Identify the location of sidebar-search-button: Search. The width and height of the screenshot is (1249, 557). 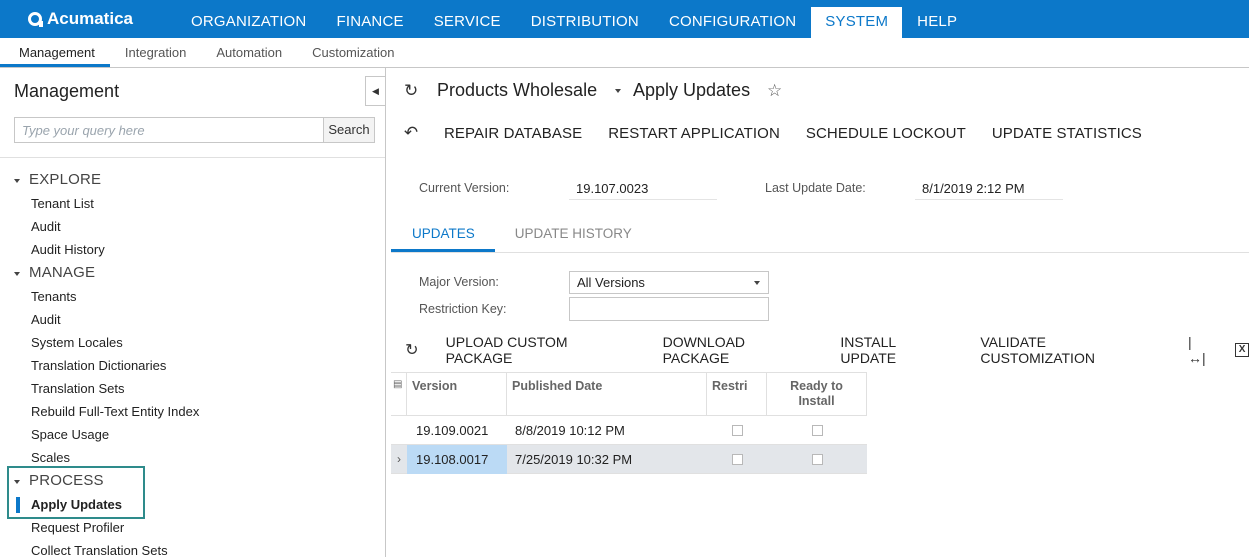
(348, 130).